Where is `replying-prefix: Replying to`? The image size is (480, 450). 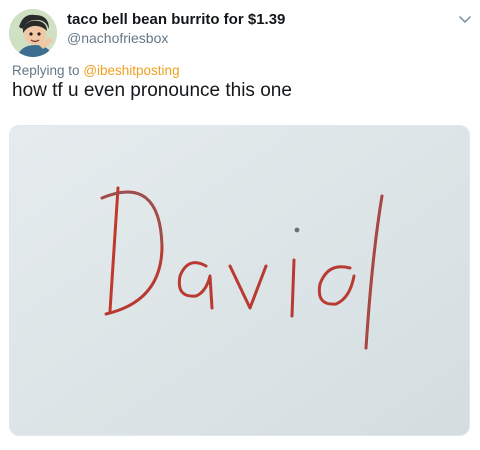 replying-prefix: Replying to is located at coordinates (46, 70).